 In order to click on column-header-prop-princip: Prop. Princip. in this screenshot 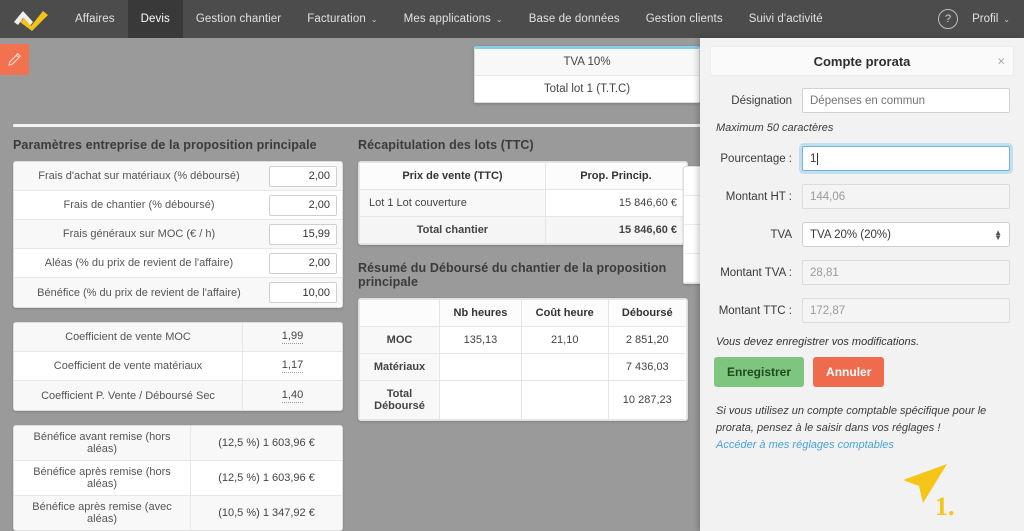, I will do `click(615, 176)`.